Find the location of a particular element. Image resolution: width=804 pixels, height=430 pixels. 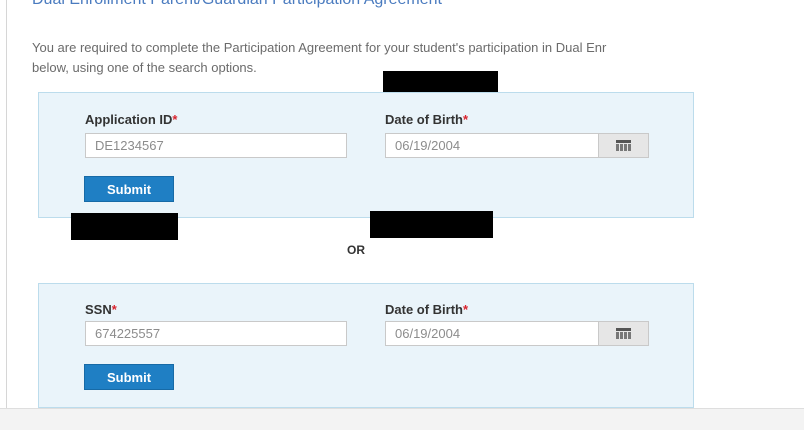

bottom-bar is located at coordinates (402, 419).